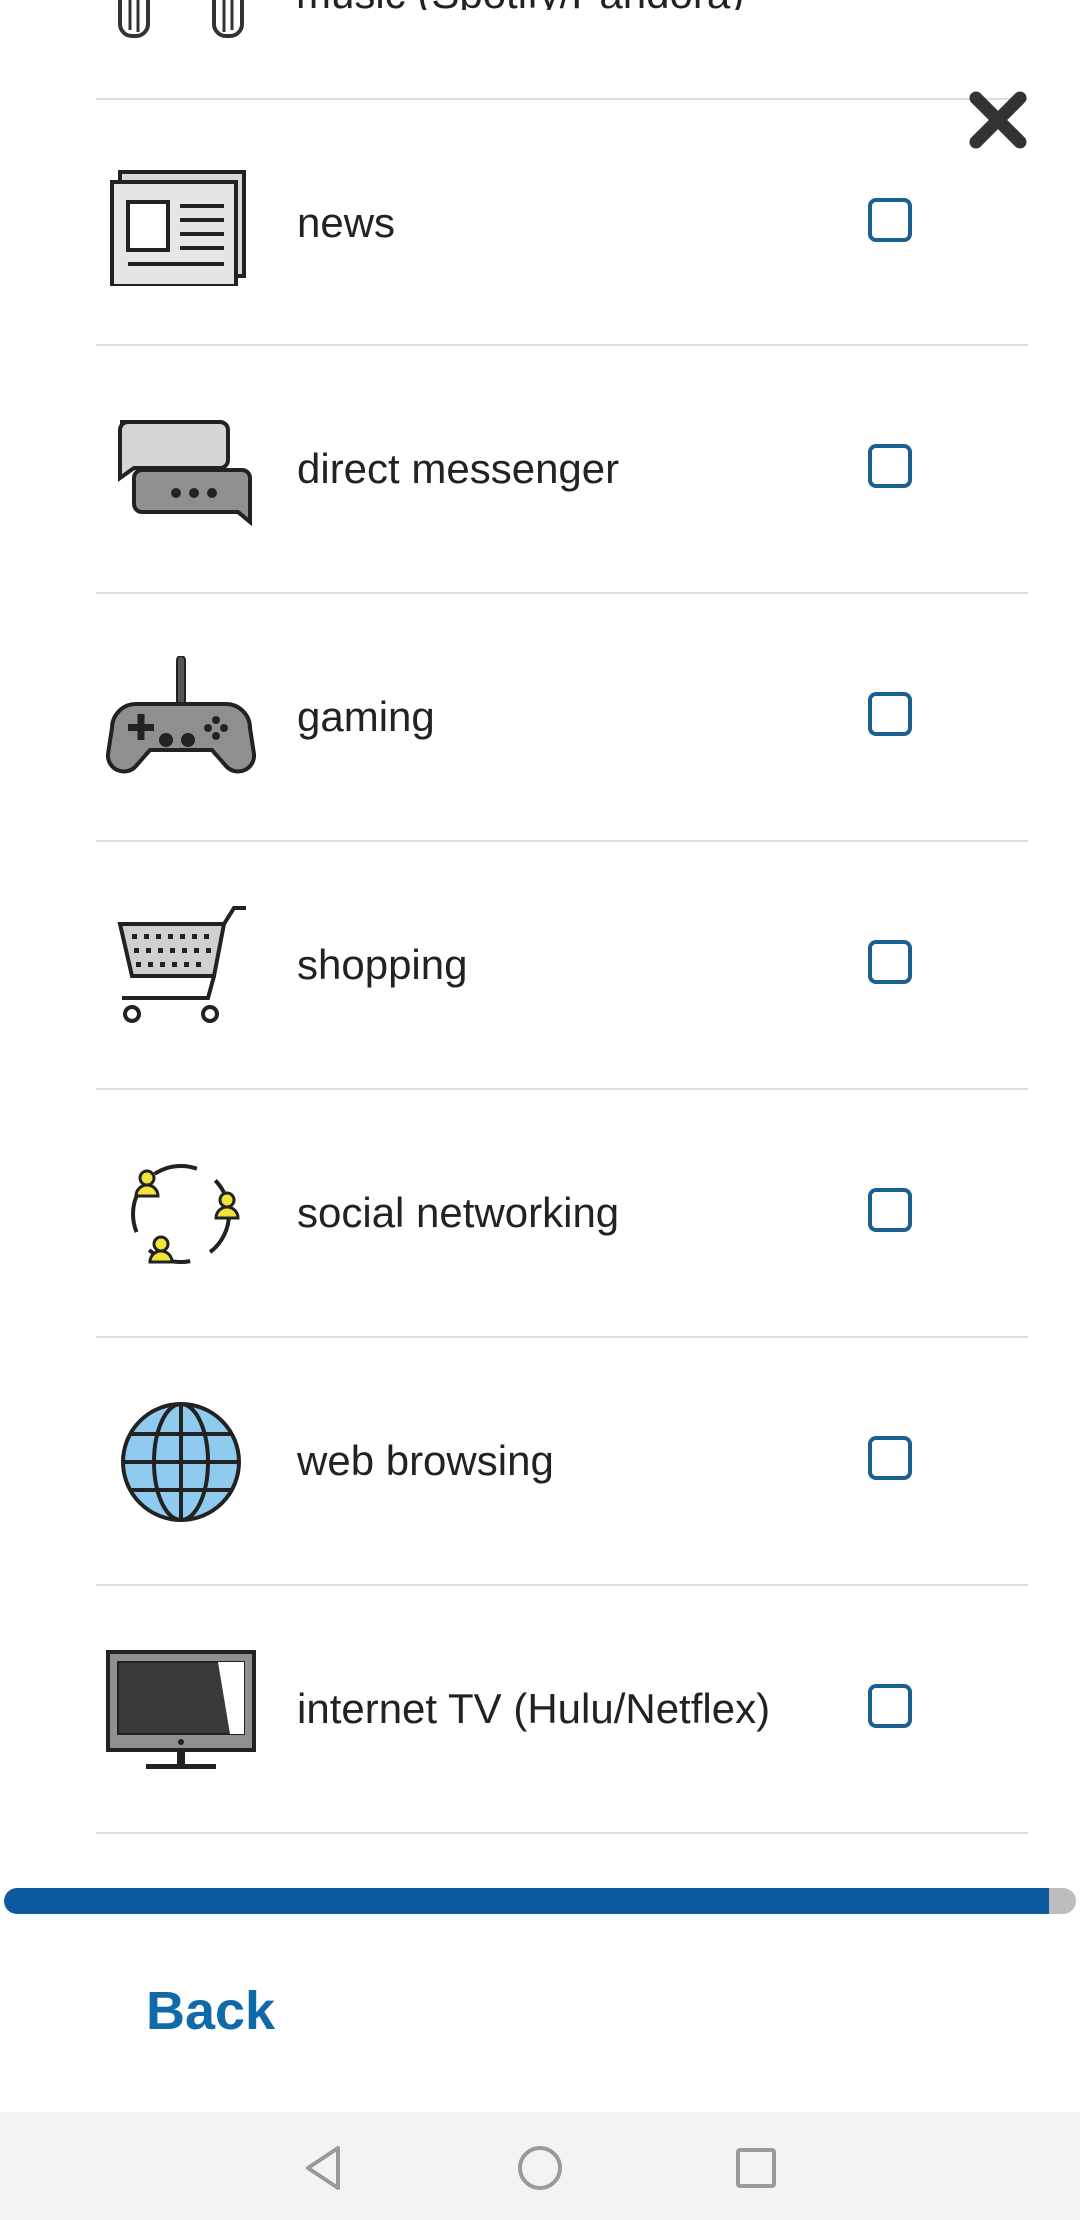  I want to click on partial-item-label: music (Spotify/Pandora), so click(596, 5).